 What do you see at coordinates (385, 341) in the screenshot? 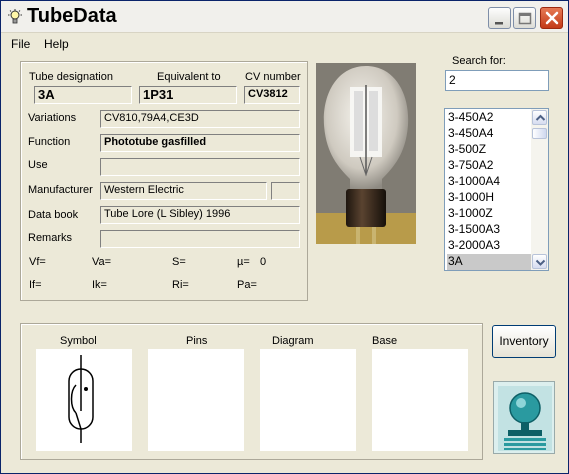
I see `base-label: Base` at bounding box center [385, 341].